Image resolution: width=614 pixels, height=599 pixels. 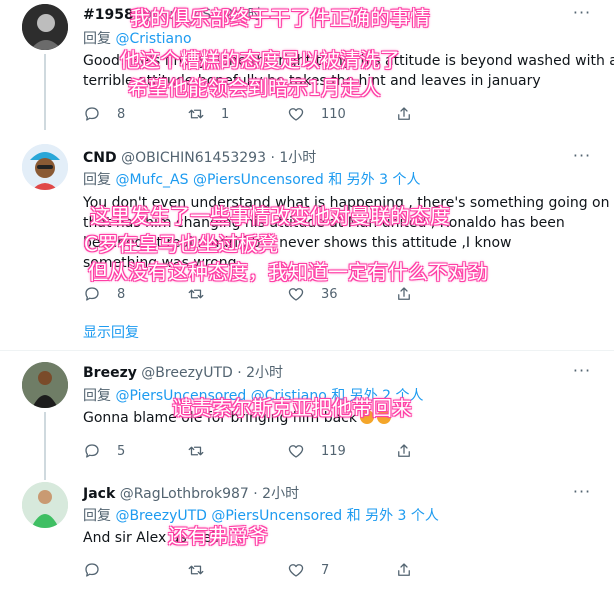 I want to click on author-name: CND, so click(x=100, y=158).